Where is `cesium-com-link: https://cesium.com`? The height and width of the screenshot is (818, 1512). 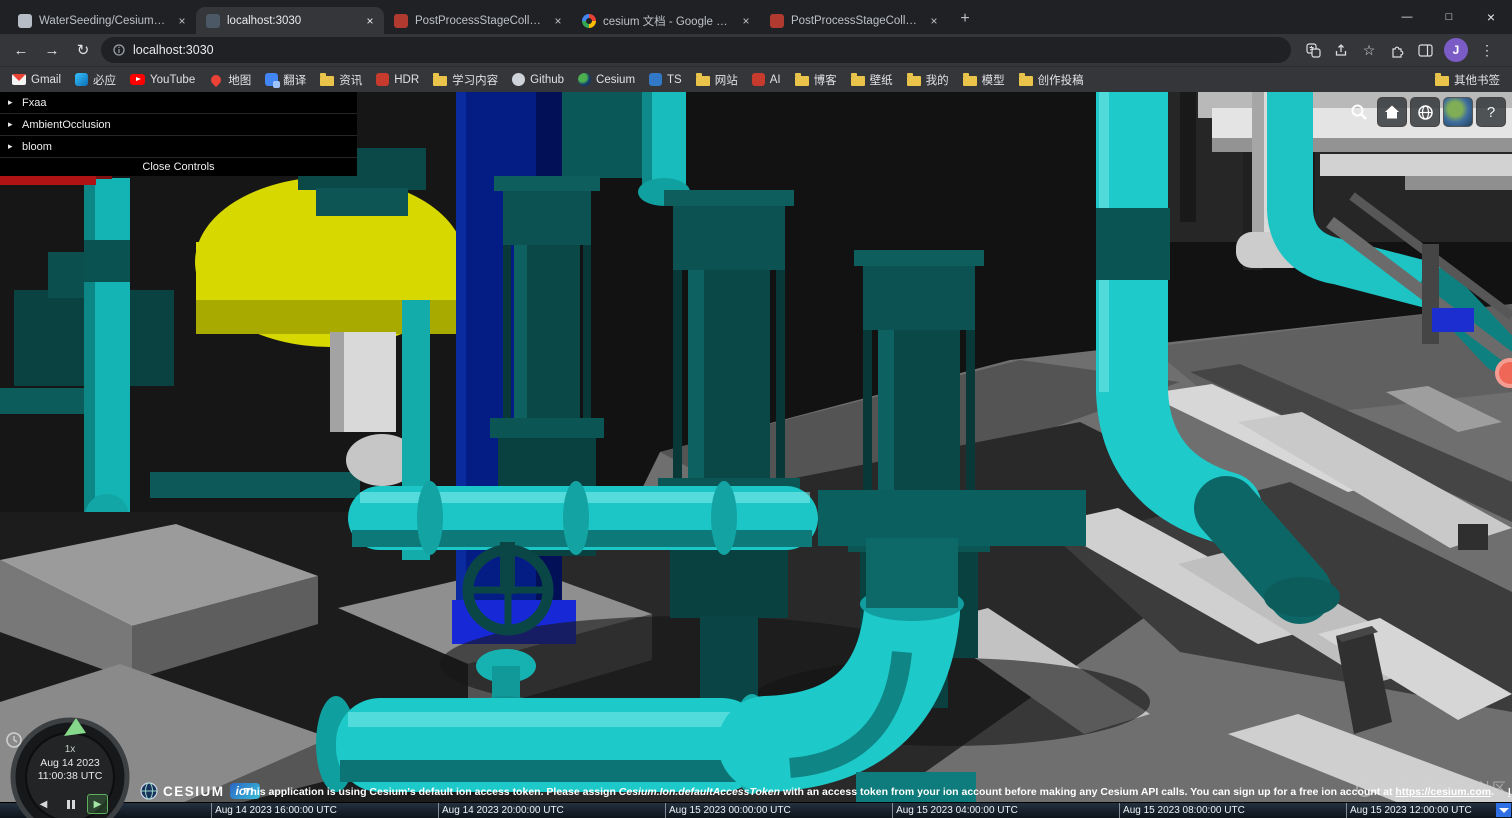
cesium-com-link: https://cesium.com is located at coordinates (1443, 792).